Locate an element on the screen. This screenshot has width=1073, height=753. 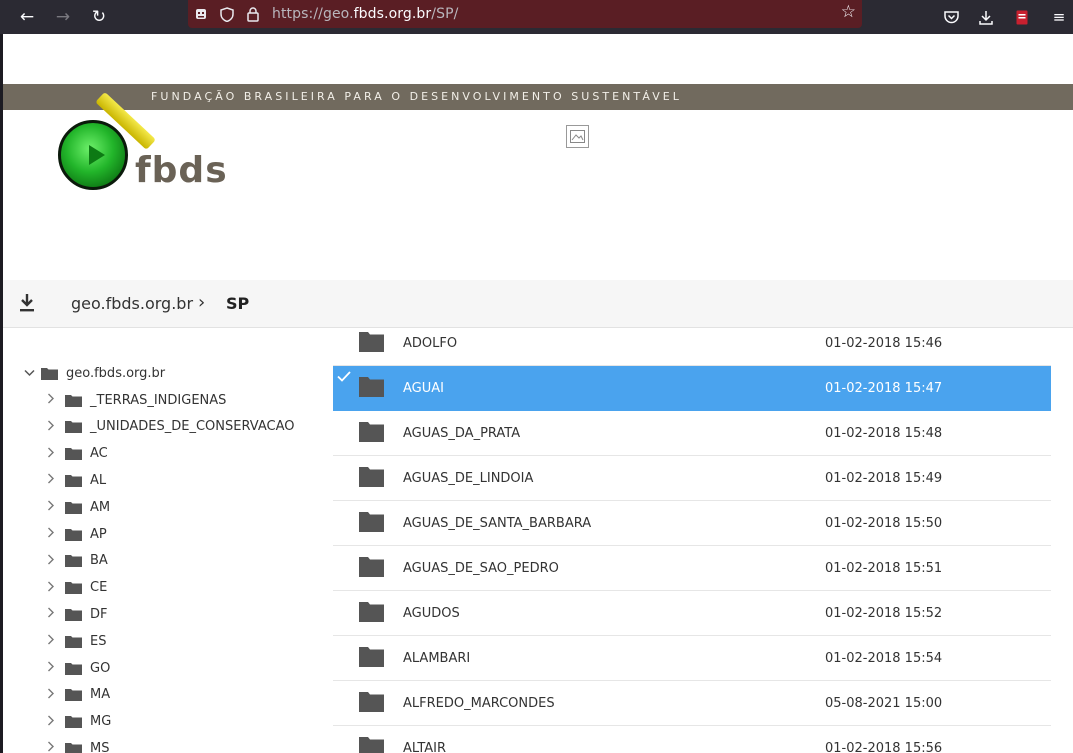
tree-item: MA is located at coordinates (76, 695).